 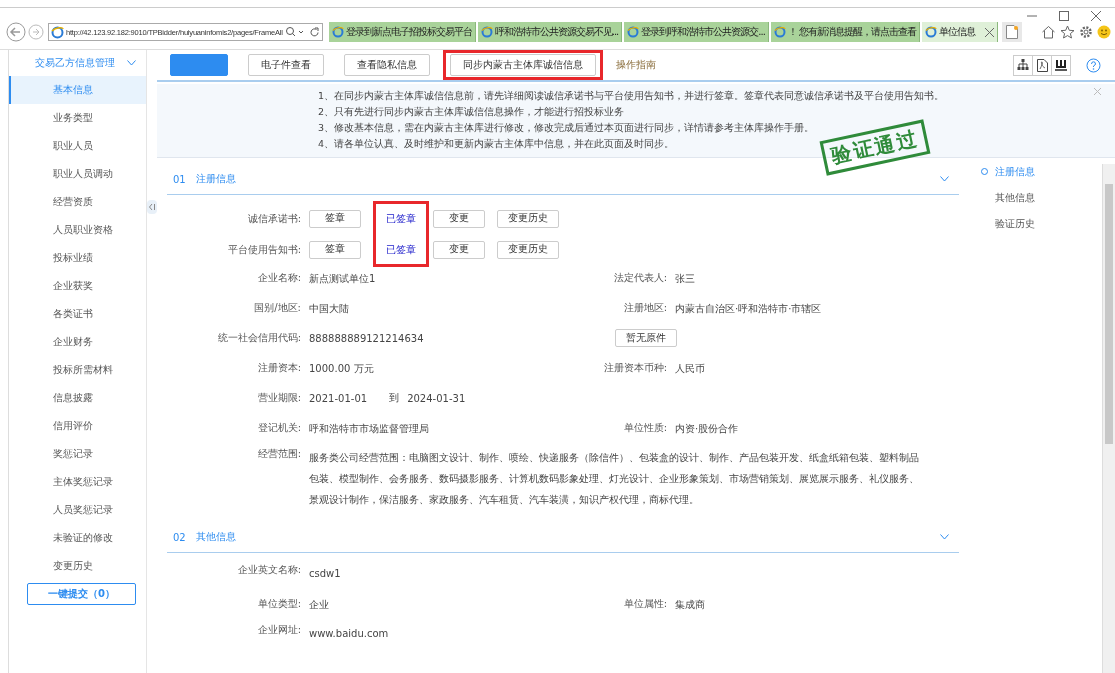 I want to click on sidebar-item: 人员职业资格, so click(x=77, y=230).